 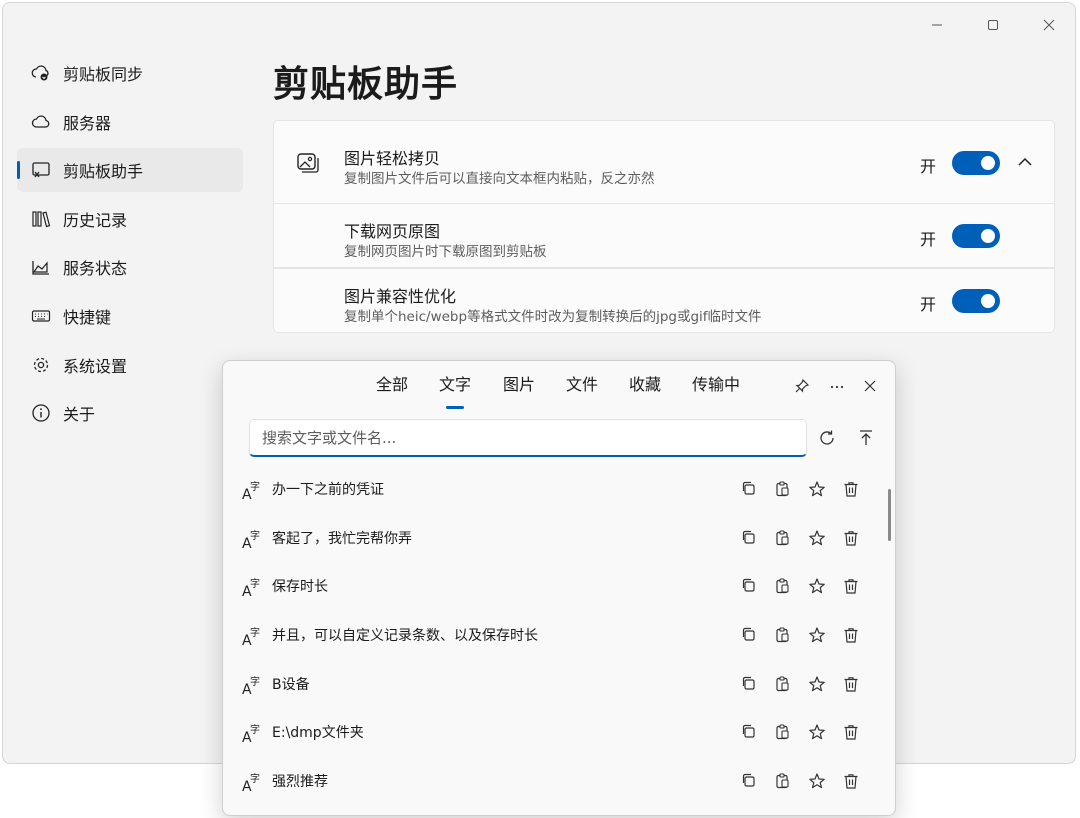 I want to click on close-button, so click(x=1049, y=25).